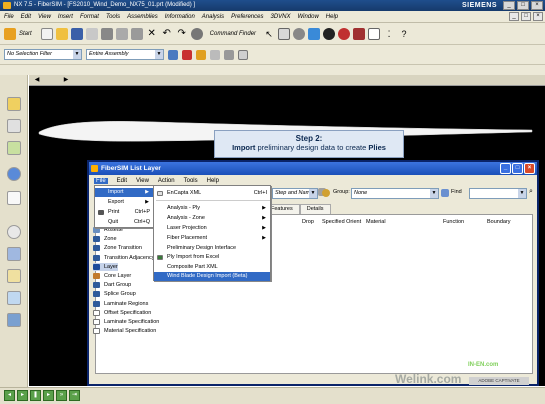 This screenshot has width=545, height=404. I want to click on doc-minimize-button: _, so click(514, 16).